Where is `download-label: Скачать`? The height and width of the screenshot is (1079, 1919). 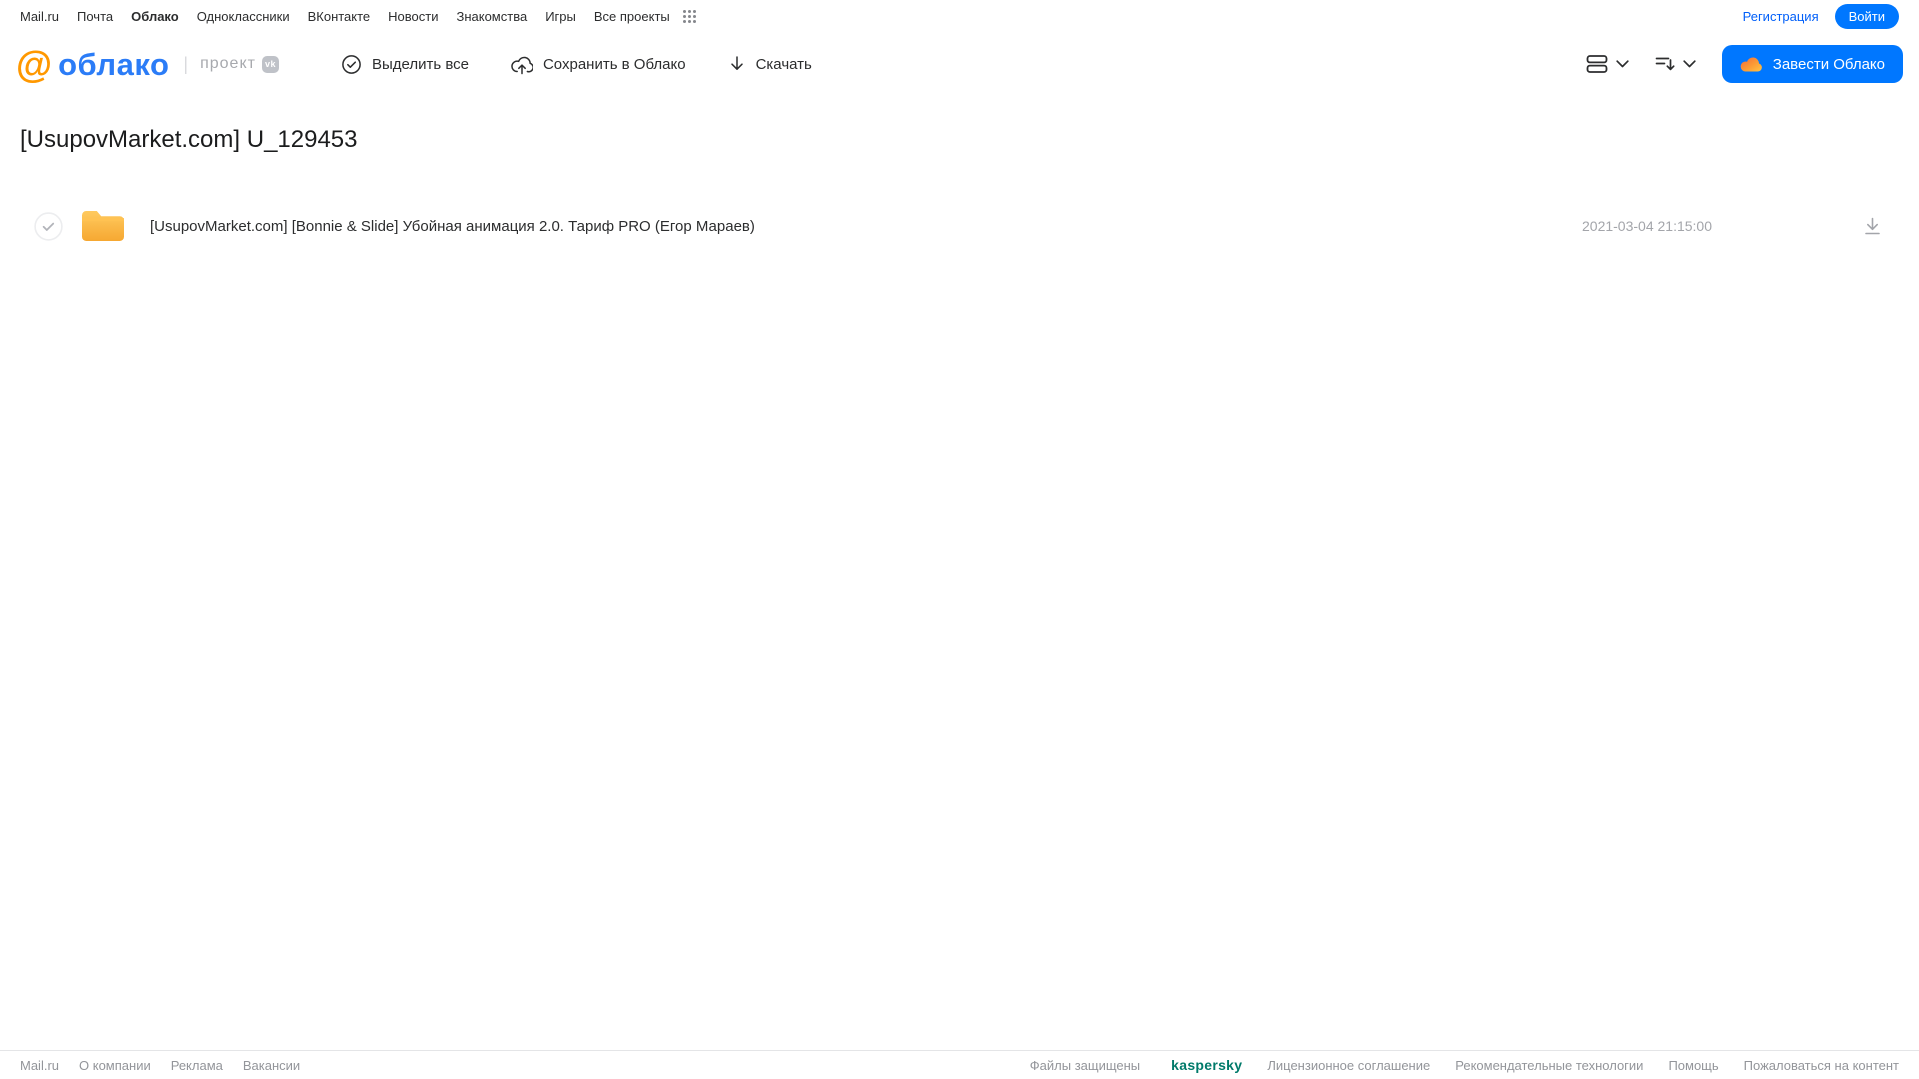
download-label: Скачать is located at coordinates (783, 64).